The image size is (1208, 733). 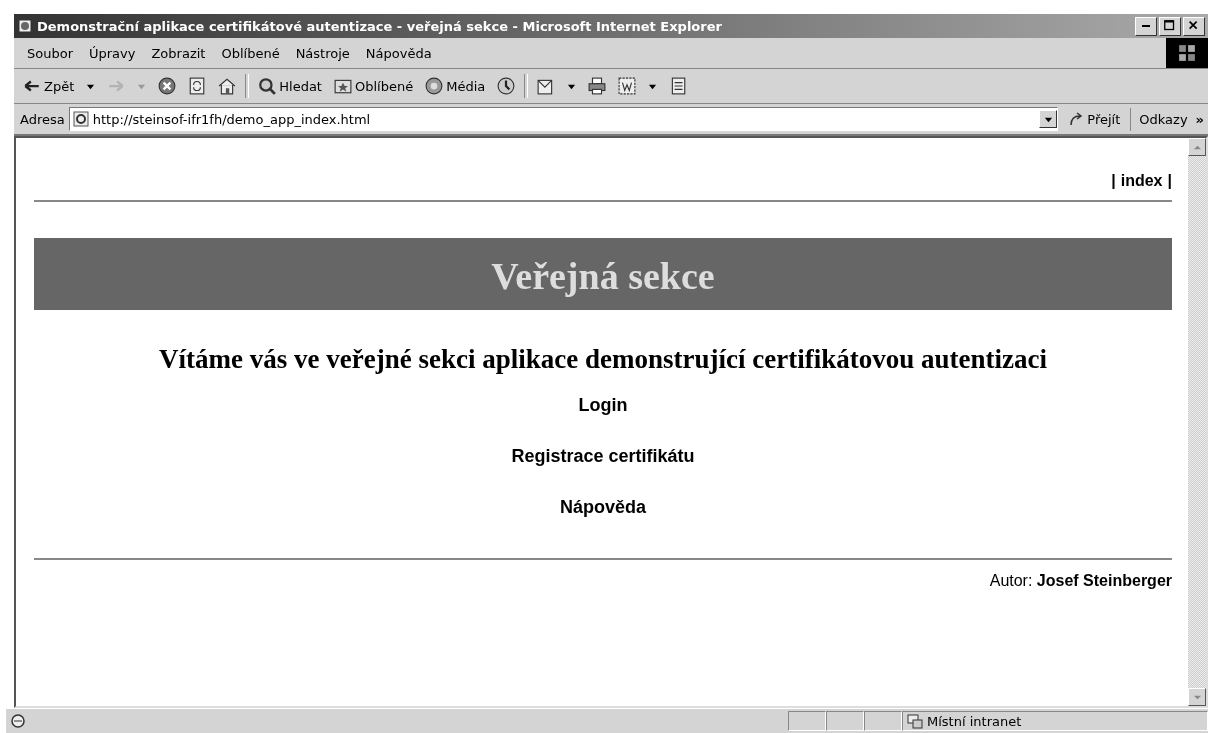 I want to click on menu-item: Oblíbené, so click(x=250, y=53).